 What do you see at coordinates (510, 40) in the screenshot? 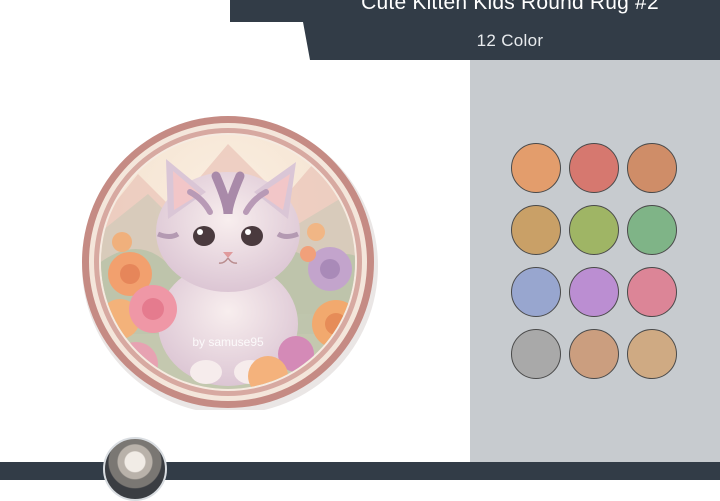
I see `color-count-label: 12 Color` at bounding box center [510, 40].